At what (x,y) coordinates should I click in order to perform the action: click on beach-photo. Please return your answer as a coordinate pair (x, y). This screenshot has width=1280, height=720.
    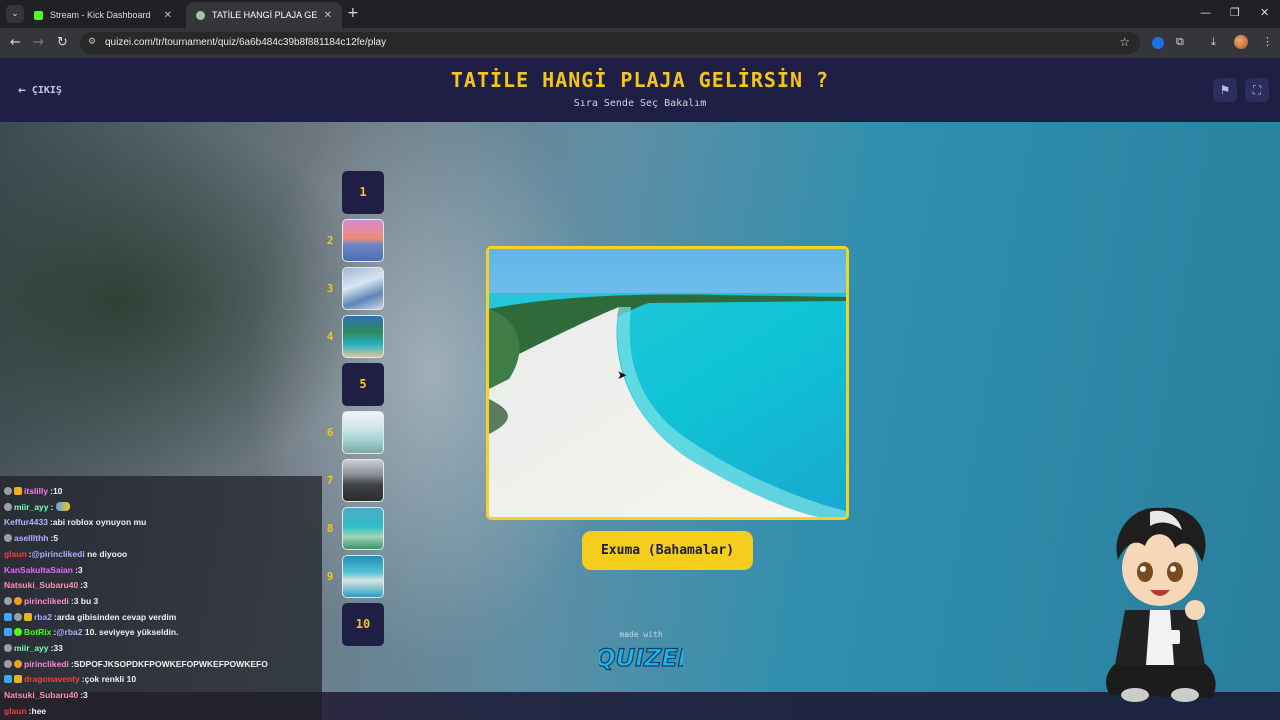
    Looking at the image, I should click on (667, 383).